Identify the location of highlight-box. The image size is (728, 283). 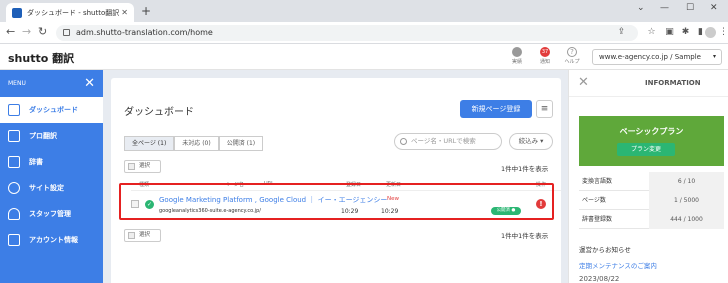
(336, 201).